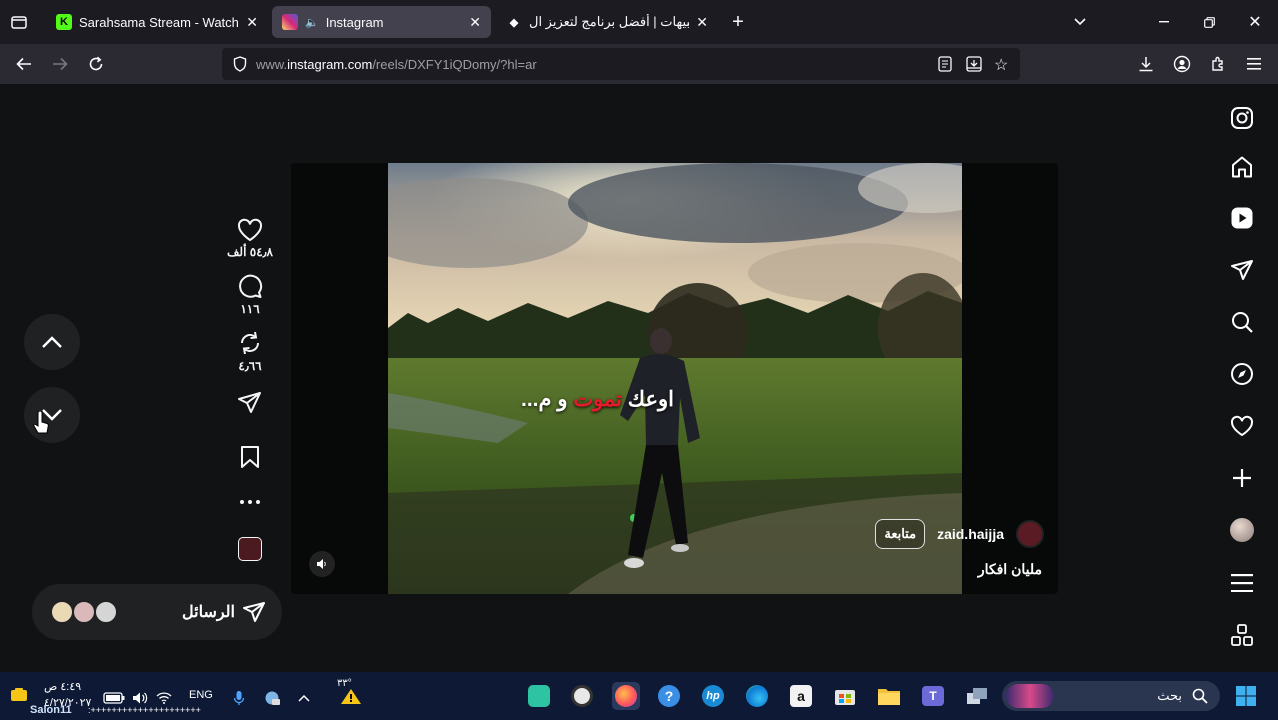 This screenshot has width=1278, height=720. I want to click on tab-title: التنبيهات | أفضل برنامج لتعزيز ال, so click(609, 21).